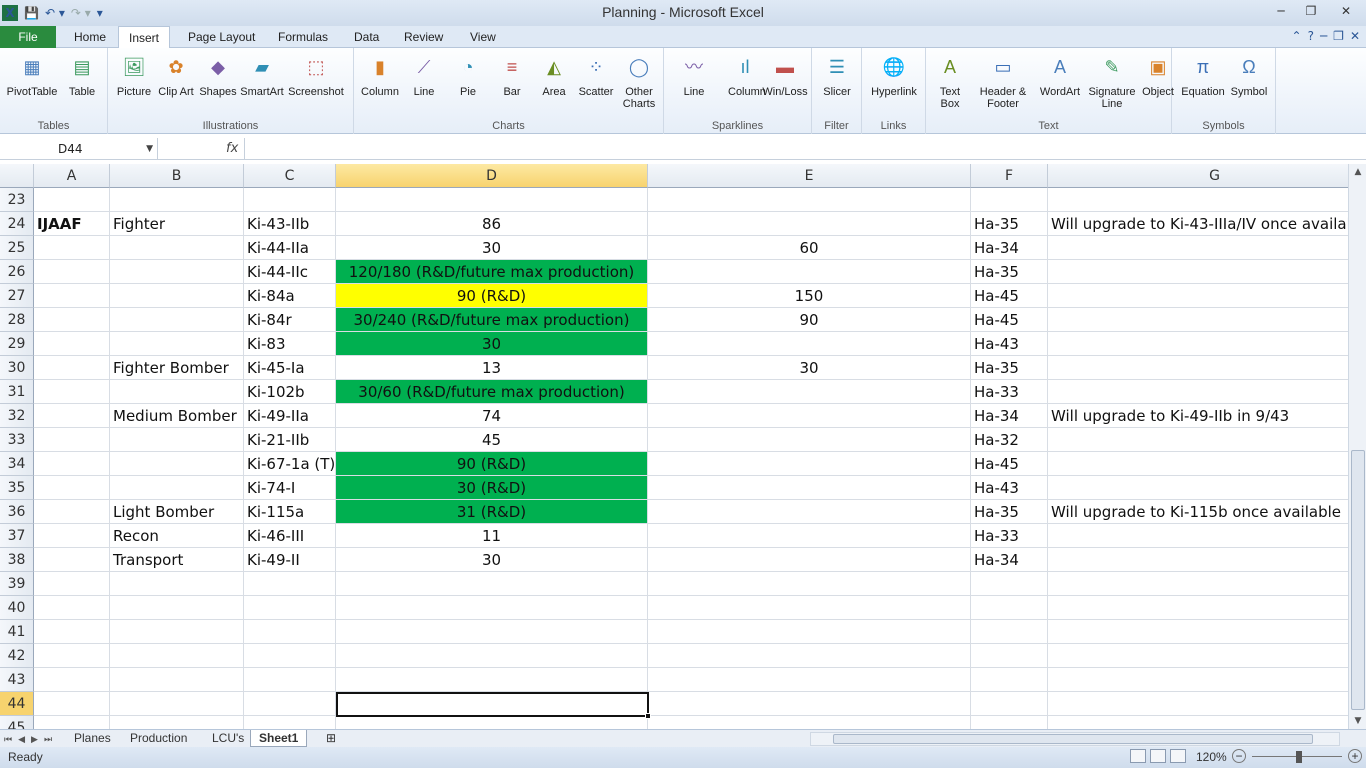 The width and height of the screenshot is (1366, 768). I want to click on cell-d25: 30, so click(492, 248).